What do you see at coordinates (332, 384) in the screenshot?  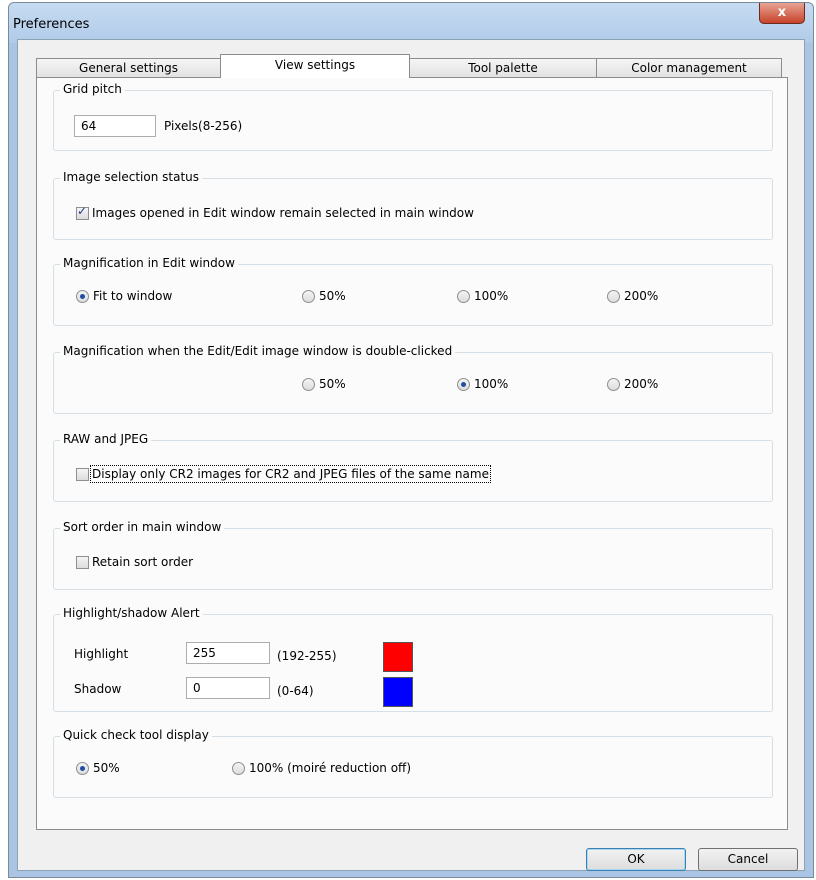 I see `double-click-50-label: 50%` at bounding box center [332, 384].